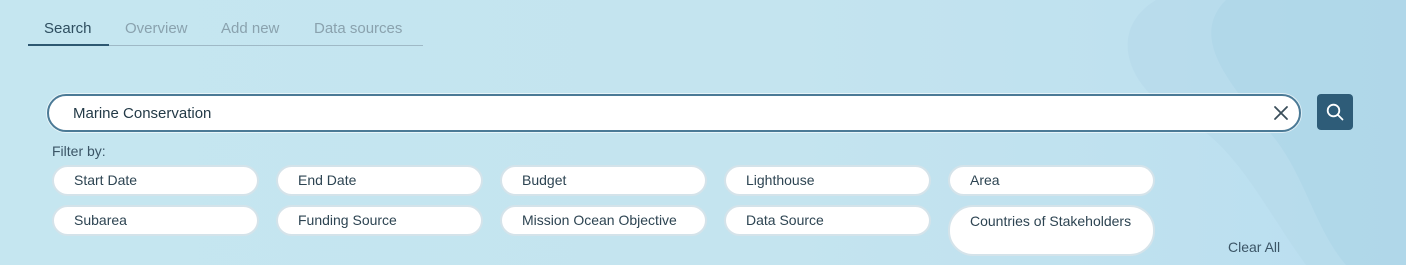 Image resolution: width=1406 pixels, height=265 pixels. What do you see at coordinates (157, 29) in the screenshot?
I see `tab-overview: Overview` at bounding box center [157, 29].